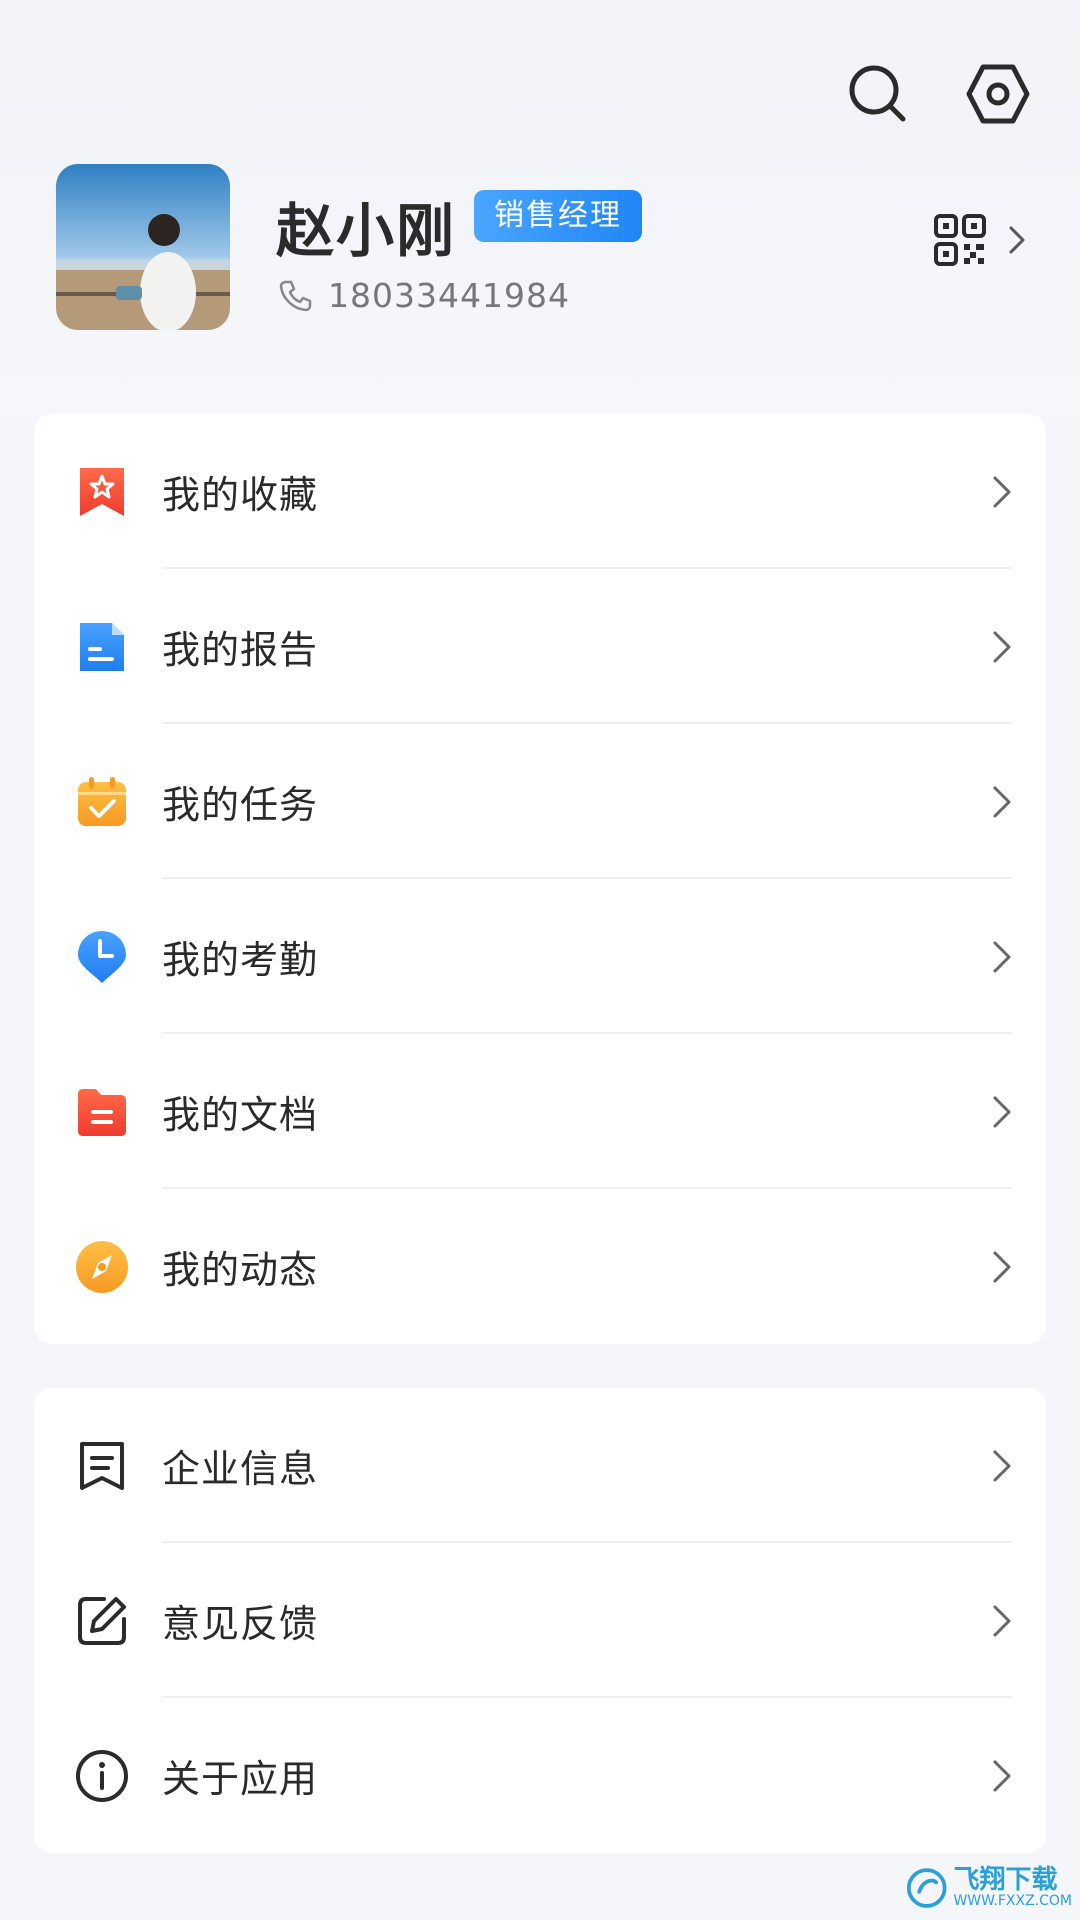 This screenshot has height=1920, width=1080. Describe the element at coordinates (540, 646) in the screenshot. I see `menu-item-reports: 我的报告` at that location.